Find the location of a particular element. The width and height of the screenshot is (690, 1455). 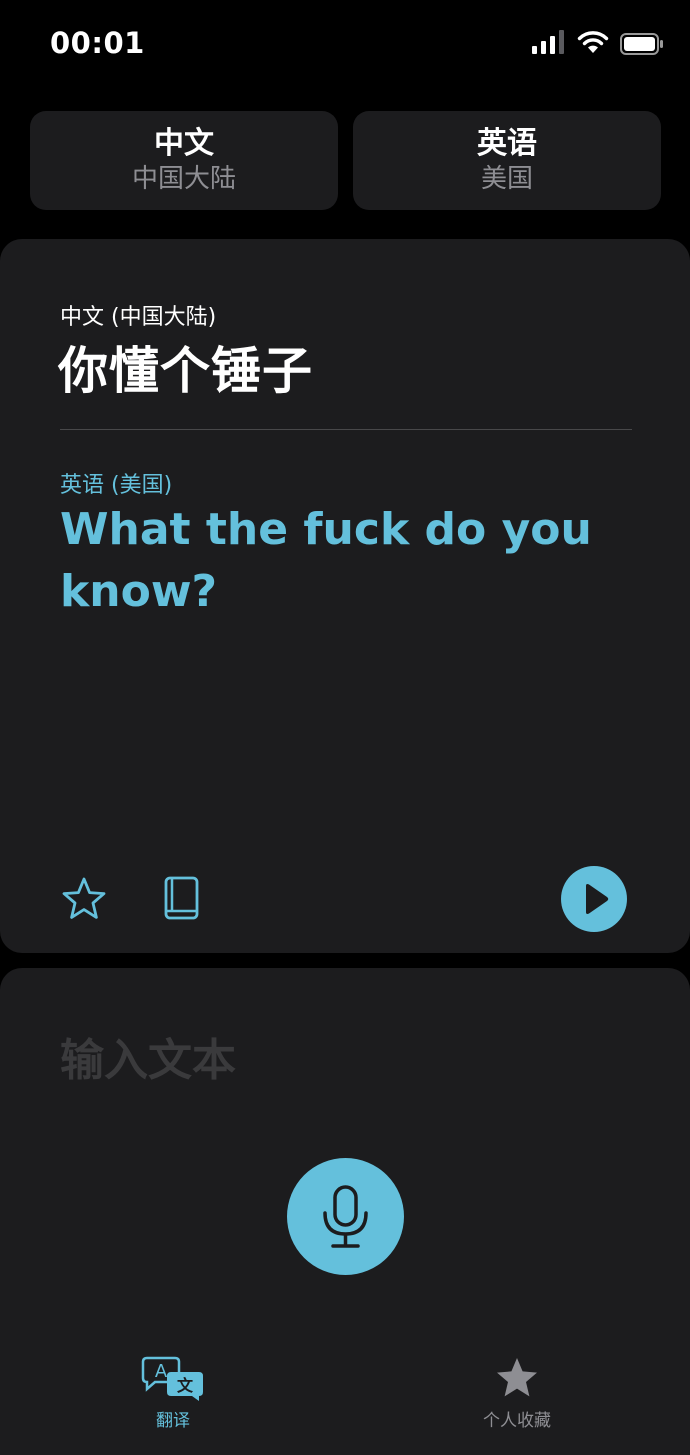

translated-text: What the fuck do you know? is located at coordinates (340, 561).